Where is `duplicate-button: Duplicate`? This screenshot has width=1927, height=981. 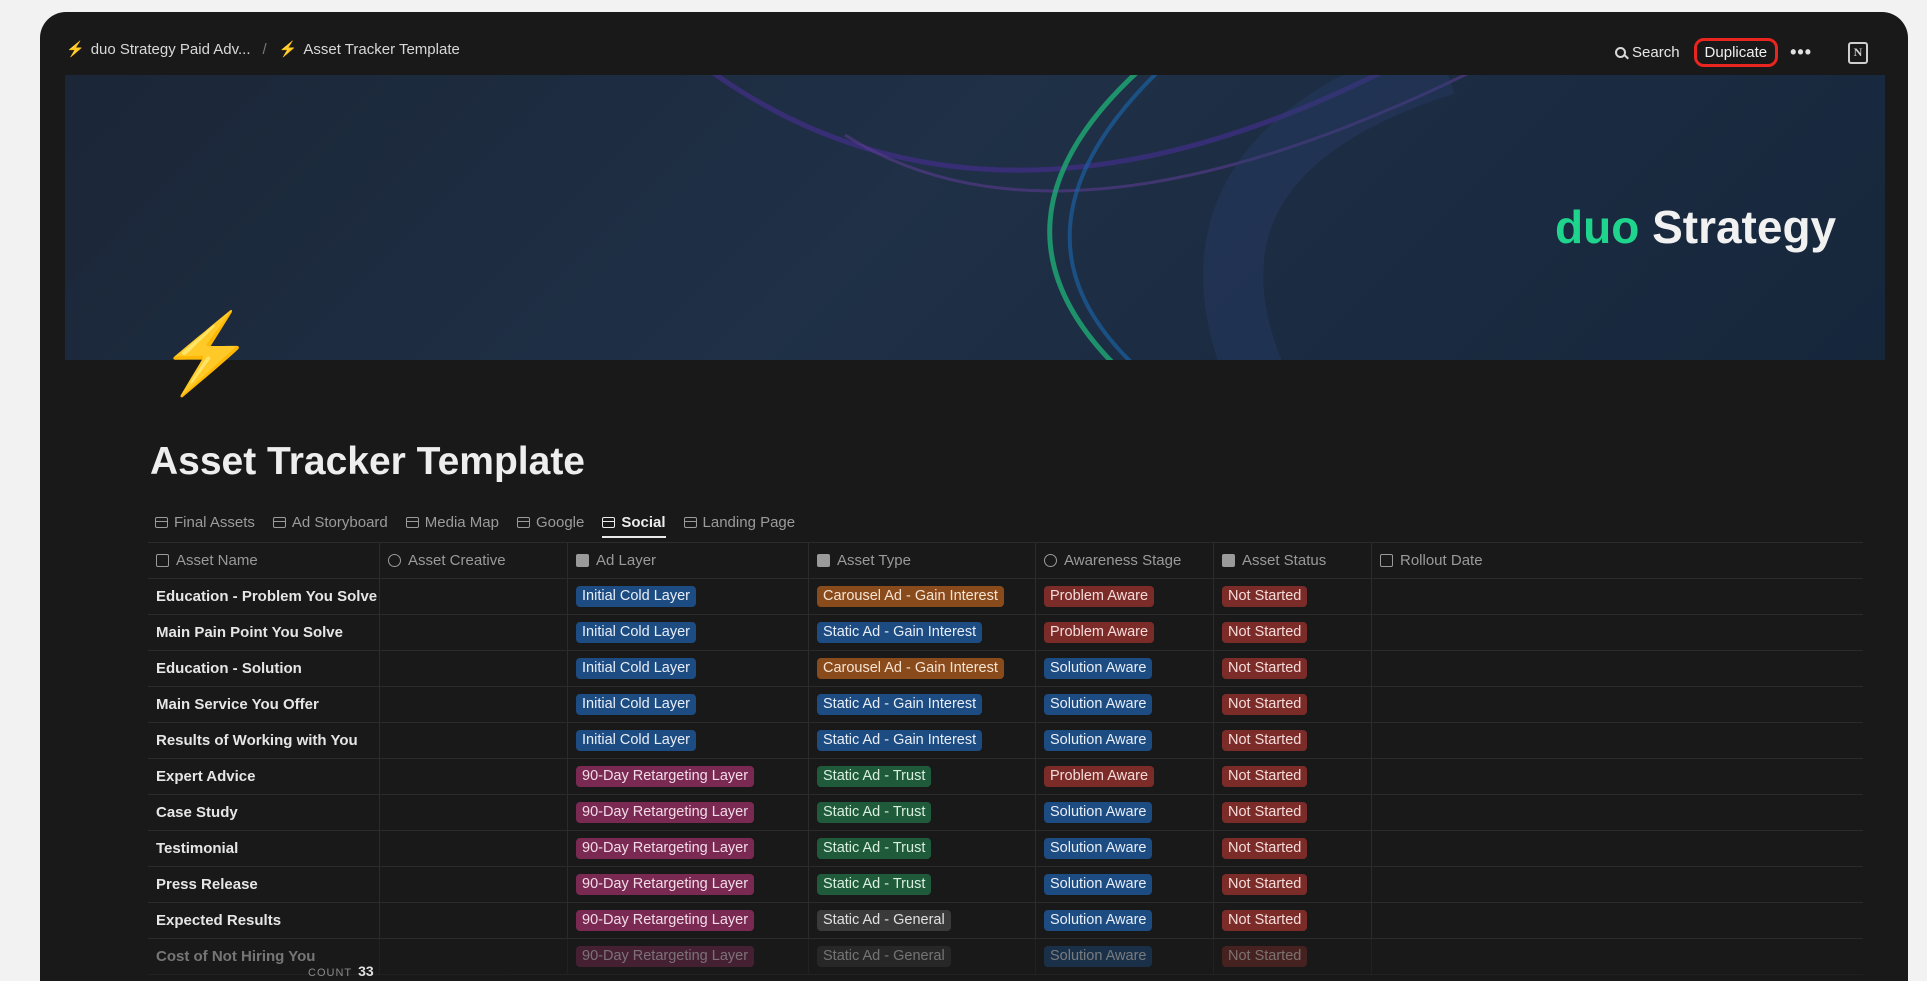 duplicate-button: Duplicate is located at coordinates (1736, 52).